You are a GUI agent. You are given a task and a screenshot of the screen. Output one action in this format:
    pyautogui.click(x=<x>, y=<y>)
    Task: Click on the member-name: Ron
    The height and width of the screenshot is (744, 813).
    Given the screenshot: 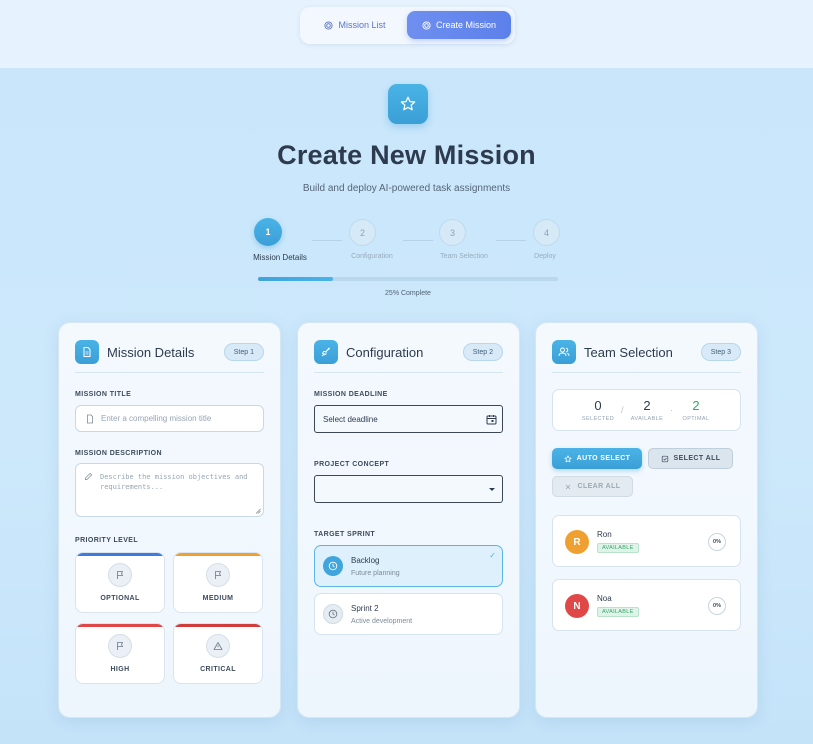 What is the action you would take?
    pyautogui.click(x=604, y=534)
    